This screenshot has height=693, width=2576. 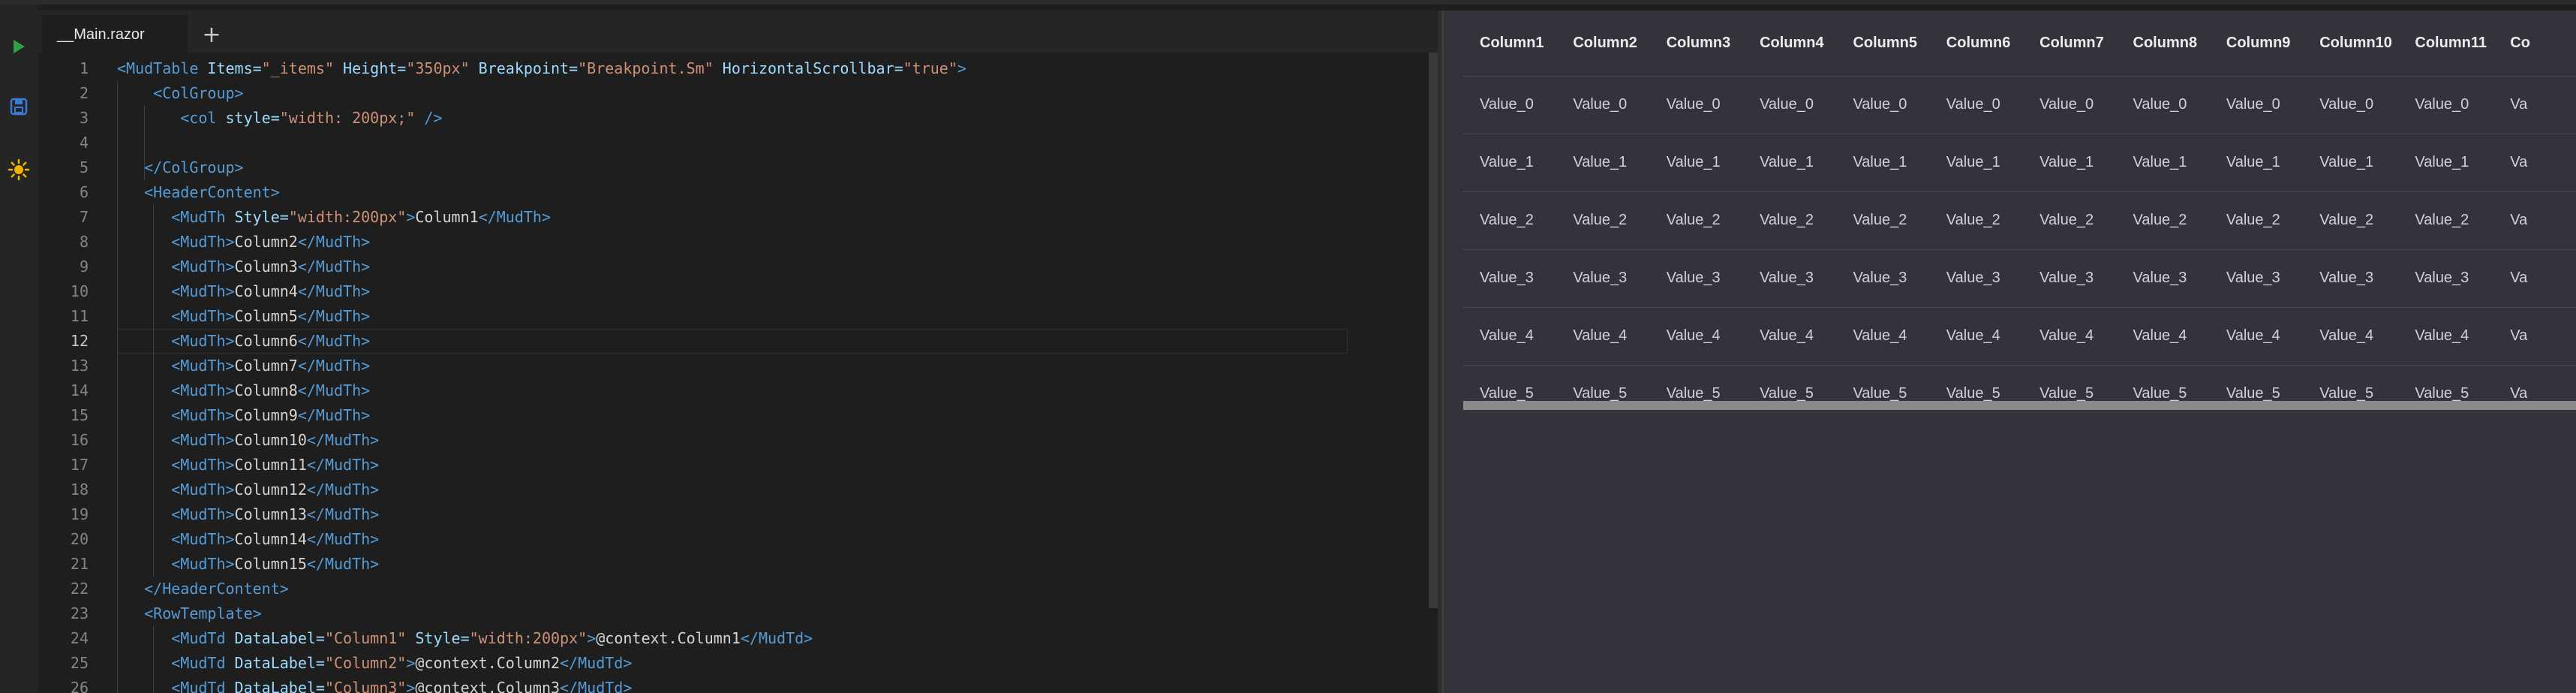 What do you see at coordinates (19, 170) in the screenshot?
I see `theme-toggle-button` at bounding box center [19, 170].